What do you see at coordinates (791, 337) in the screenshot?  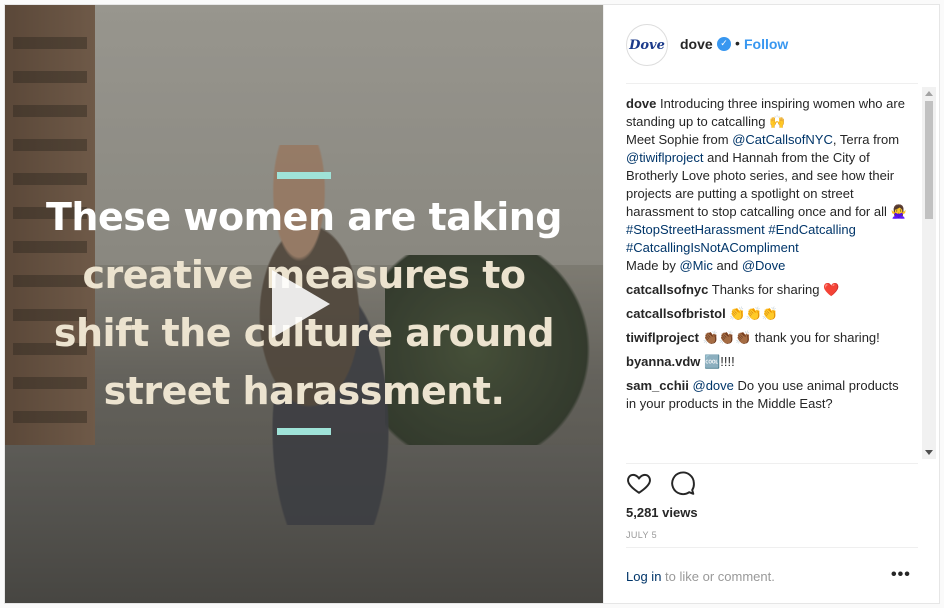 I see `comment-text: 👏🏾👏🏾👏🏾 thank you for sharing!` at bounding box center [791, 337].